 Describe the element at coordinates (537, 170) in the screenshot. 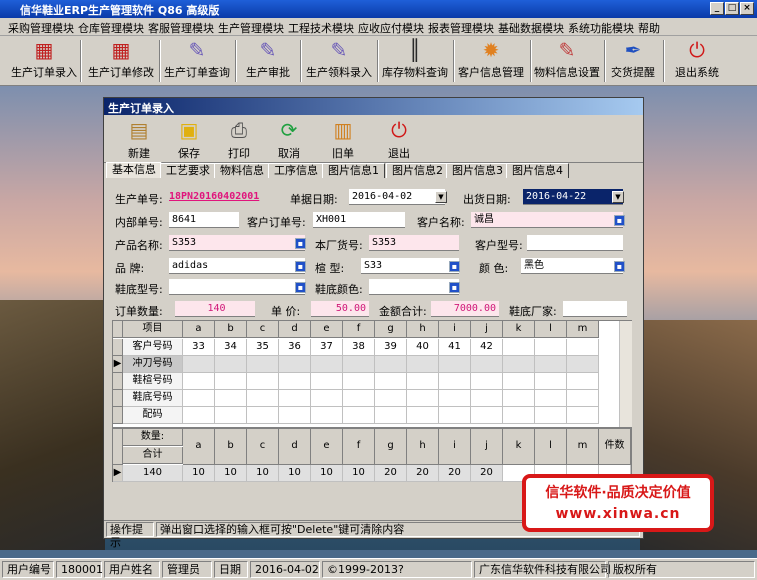

I see `tab-image4: 图片信息4` at that location.